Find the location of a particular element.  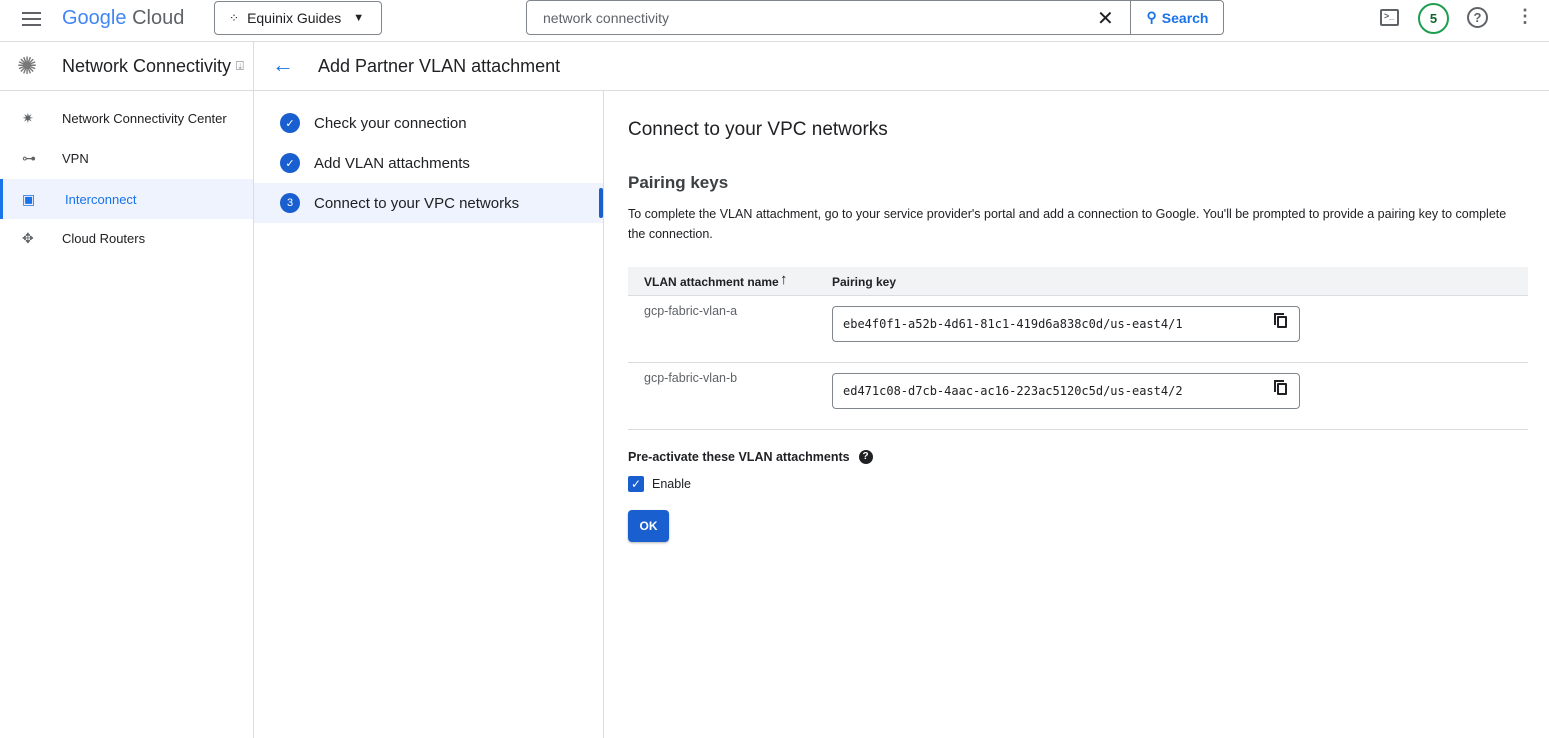

table-header: VLAN attachment name ↑ Pairing key is located at coordinates (1078, 281).